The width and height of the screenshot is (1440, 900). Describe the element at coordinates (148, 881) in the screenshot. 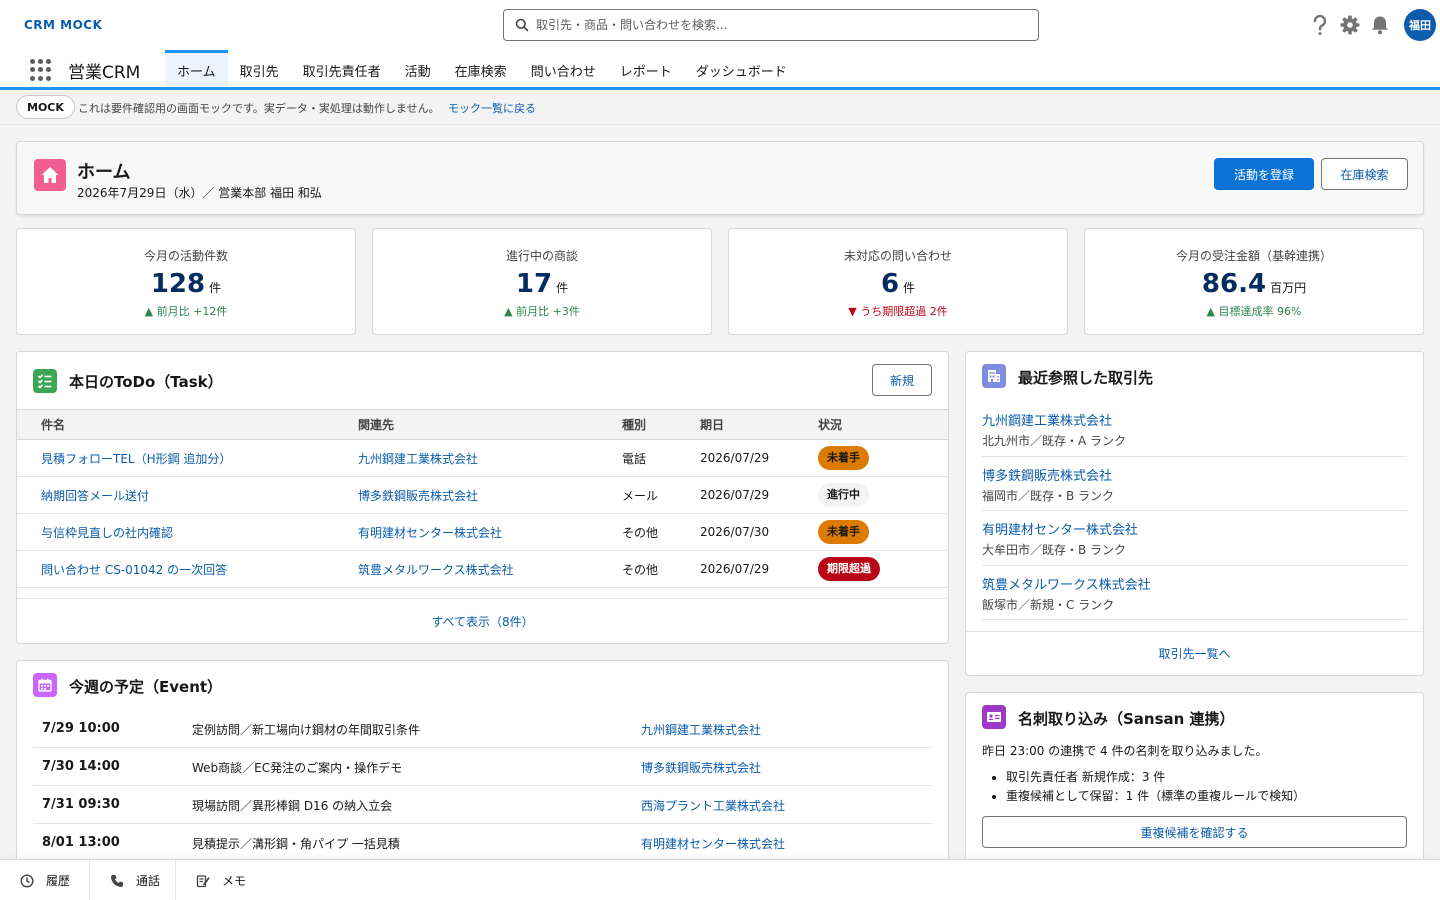

I see `utility-label: 通話` at that location.